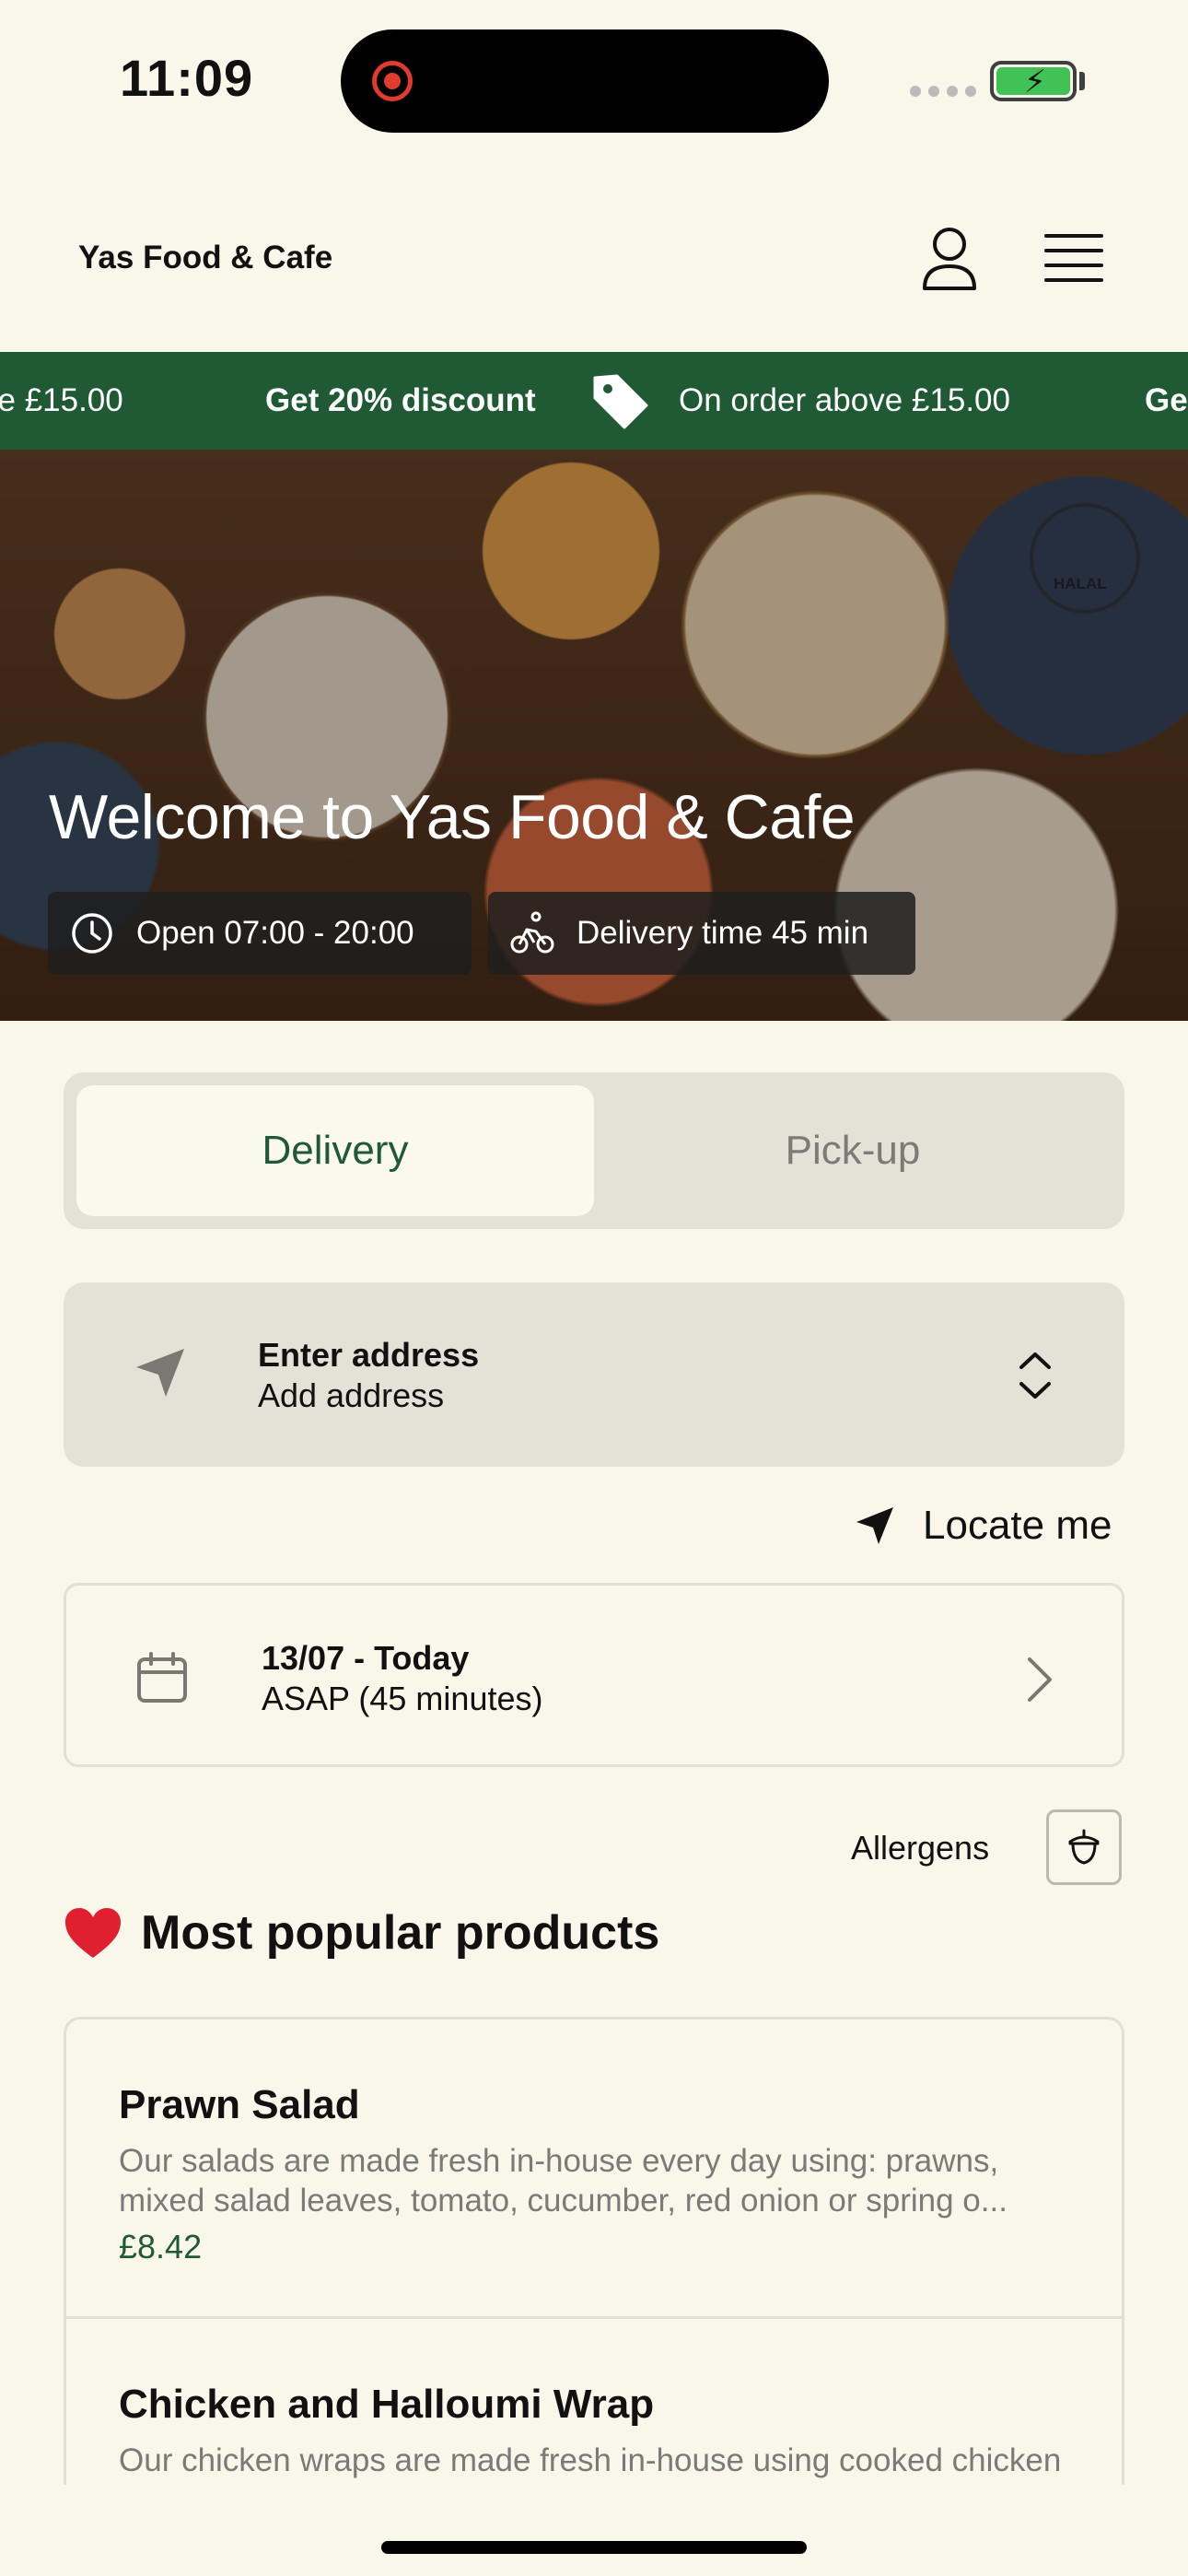  I want to click on schedule-time: ASAP (45 minutes), so click(402, 1698).